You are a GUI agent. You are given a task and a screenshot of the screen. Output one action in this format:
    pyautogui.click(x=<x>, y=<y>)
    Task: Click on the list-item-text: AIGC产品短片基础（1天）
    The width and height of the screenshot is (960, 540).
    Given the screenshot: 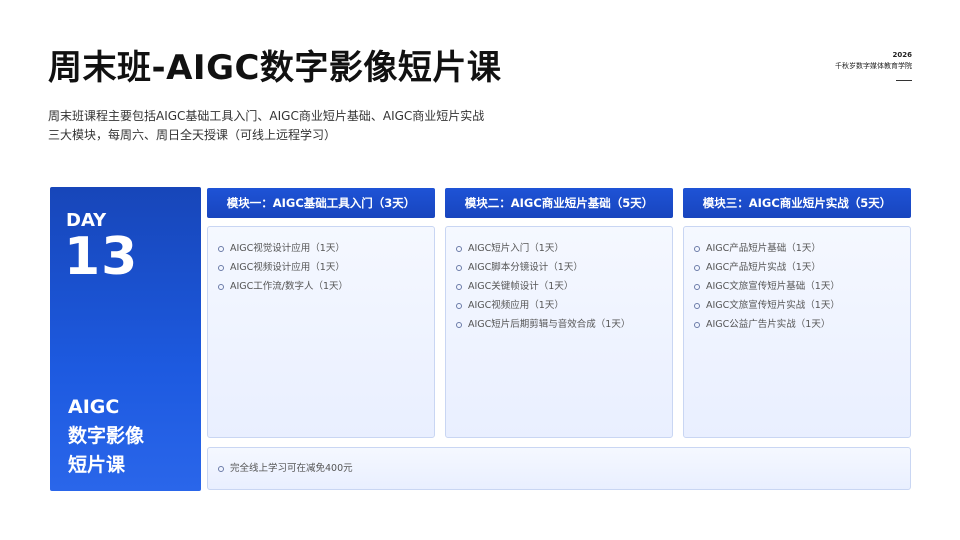 What is the action you would take?
    pyautogui.click(x=763, y=248)
    